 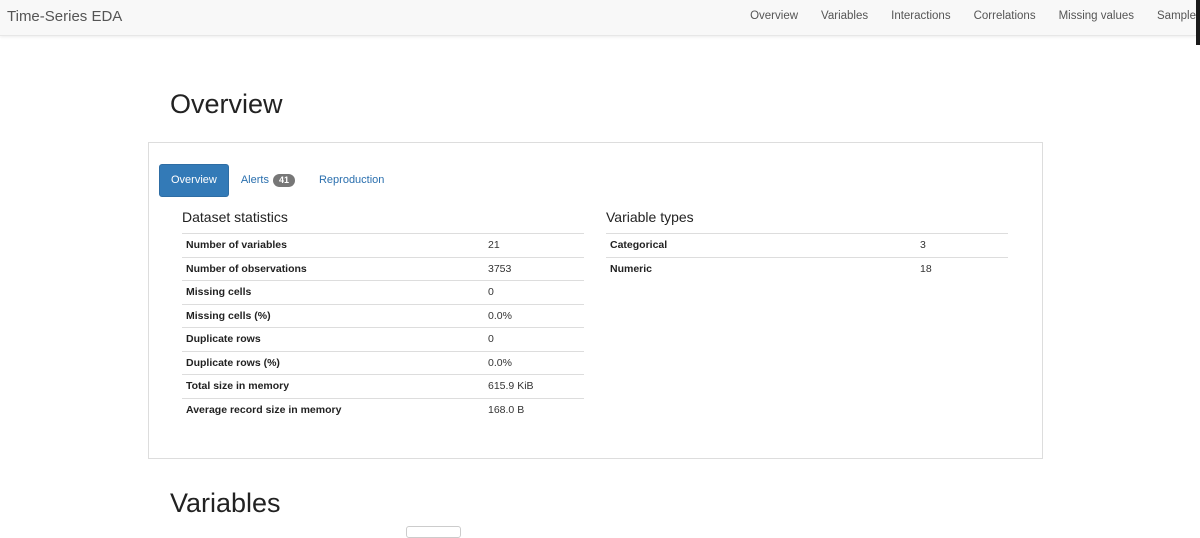 I want to click on stat-value: 21, so click(x=534, y=245).